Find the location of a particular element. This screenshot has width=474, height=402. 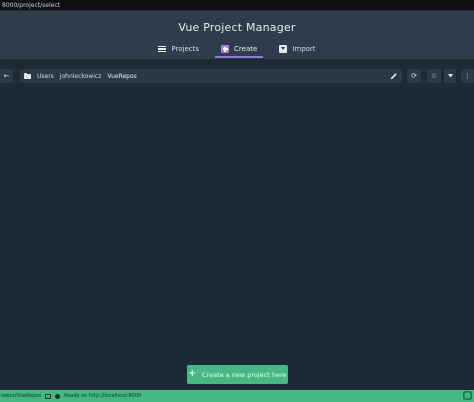

more-vertical-icon: ⋮ is located at coordinates (467, 76).